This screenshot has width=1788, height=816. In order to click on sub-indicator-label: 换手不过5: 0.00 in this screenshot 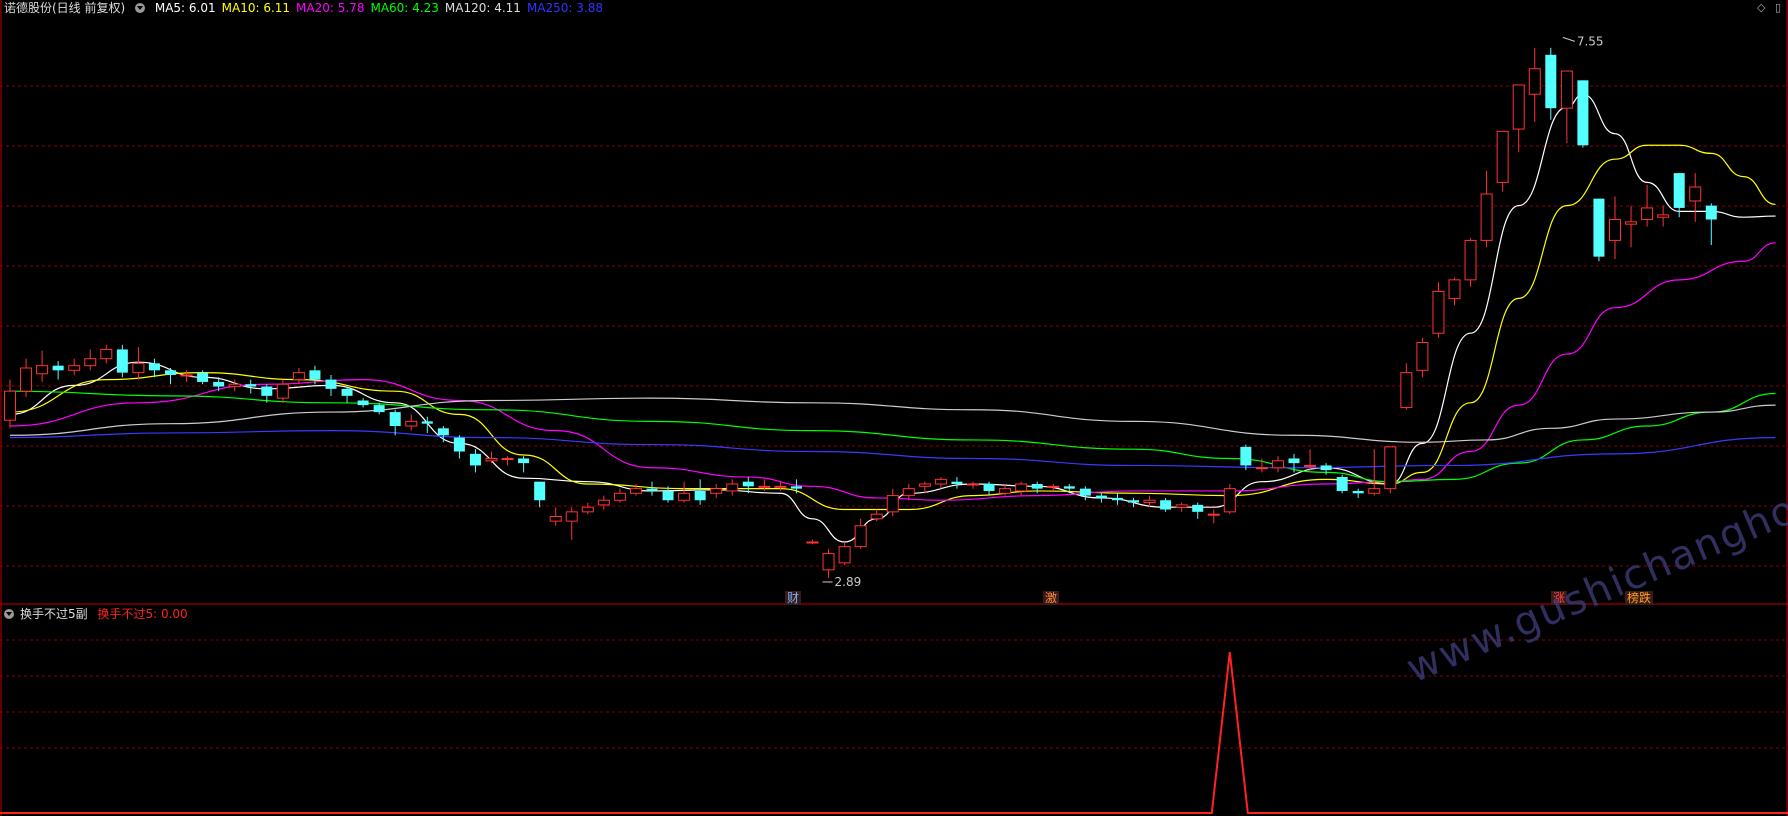, I will do `click(142, 614)`.